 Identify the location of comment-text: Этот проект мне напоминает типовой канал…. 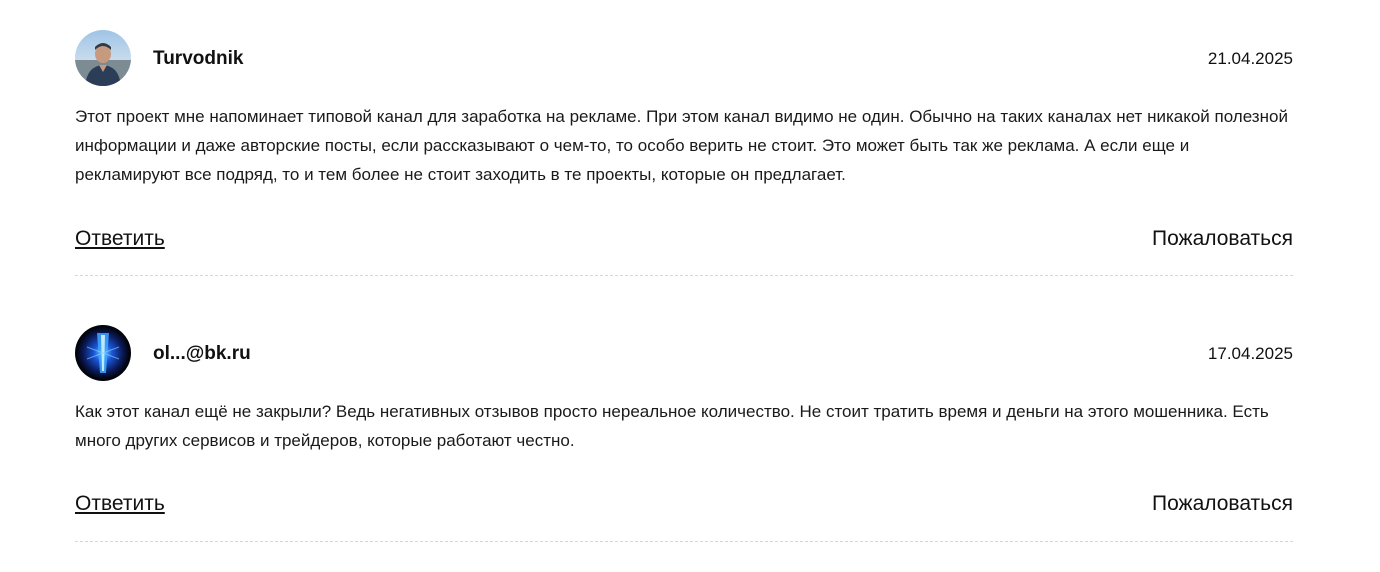
(681, 145).